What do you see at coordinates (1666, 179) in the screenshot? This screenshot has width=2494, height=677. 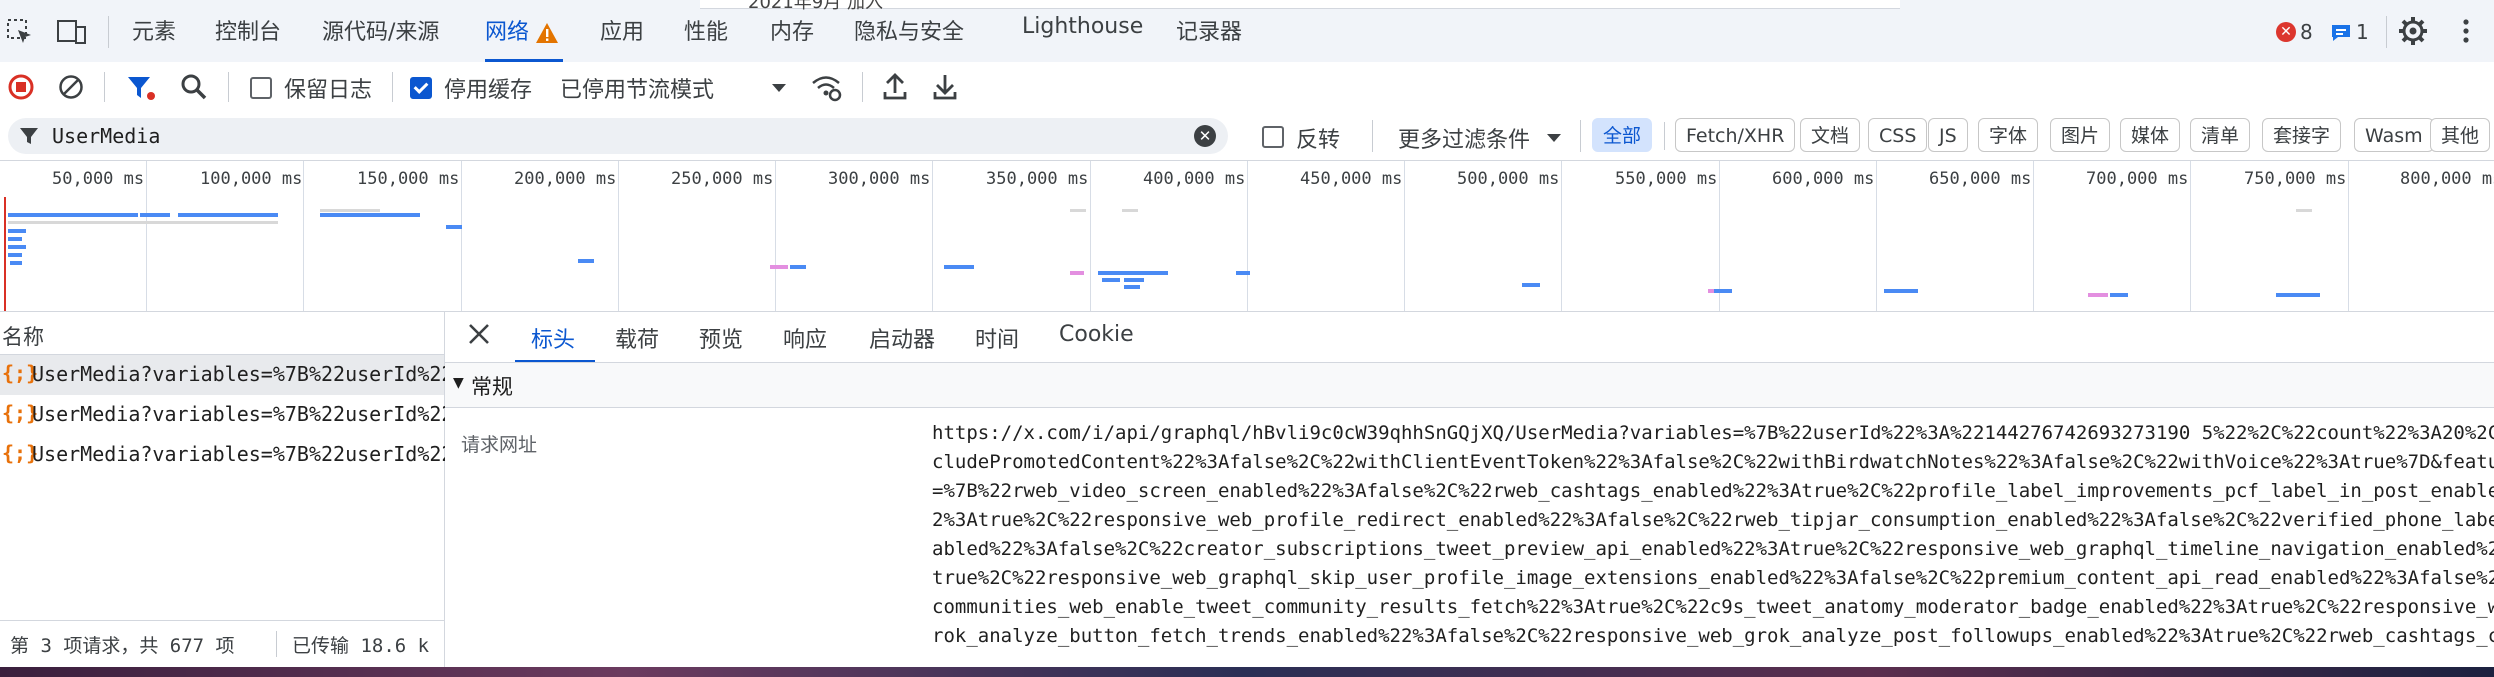 I see `time-tick: 550,000 ms` at bounding box center [1666, 179].